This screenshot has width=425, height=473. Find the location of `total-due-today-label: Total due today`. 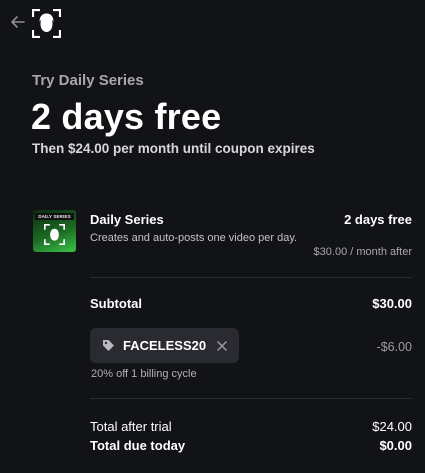

total-due-today-label: Total due today is located at coordinates (138, 445).